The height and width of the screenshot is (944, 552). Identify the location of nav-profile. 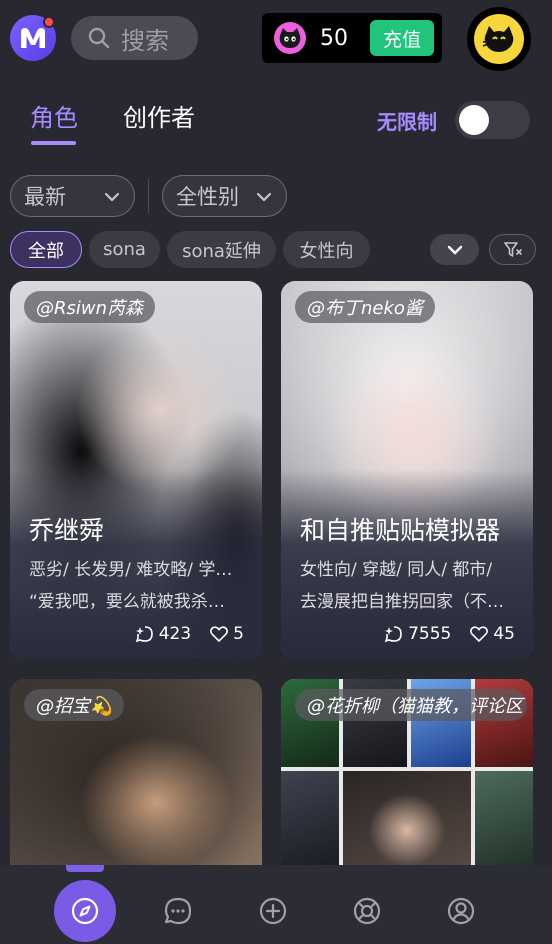
(461, 911).